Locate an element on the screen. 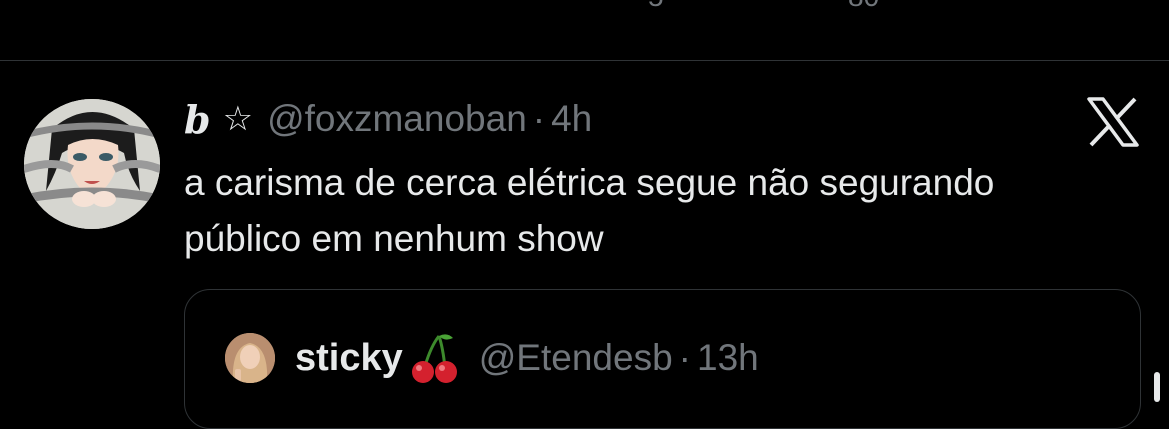  avatar-image is located at coordinates (92, 164).